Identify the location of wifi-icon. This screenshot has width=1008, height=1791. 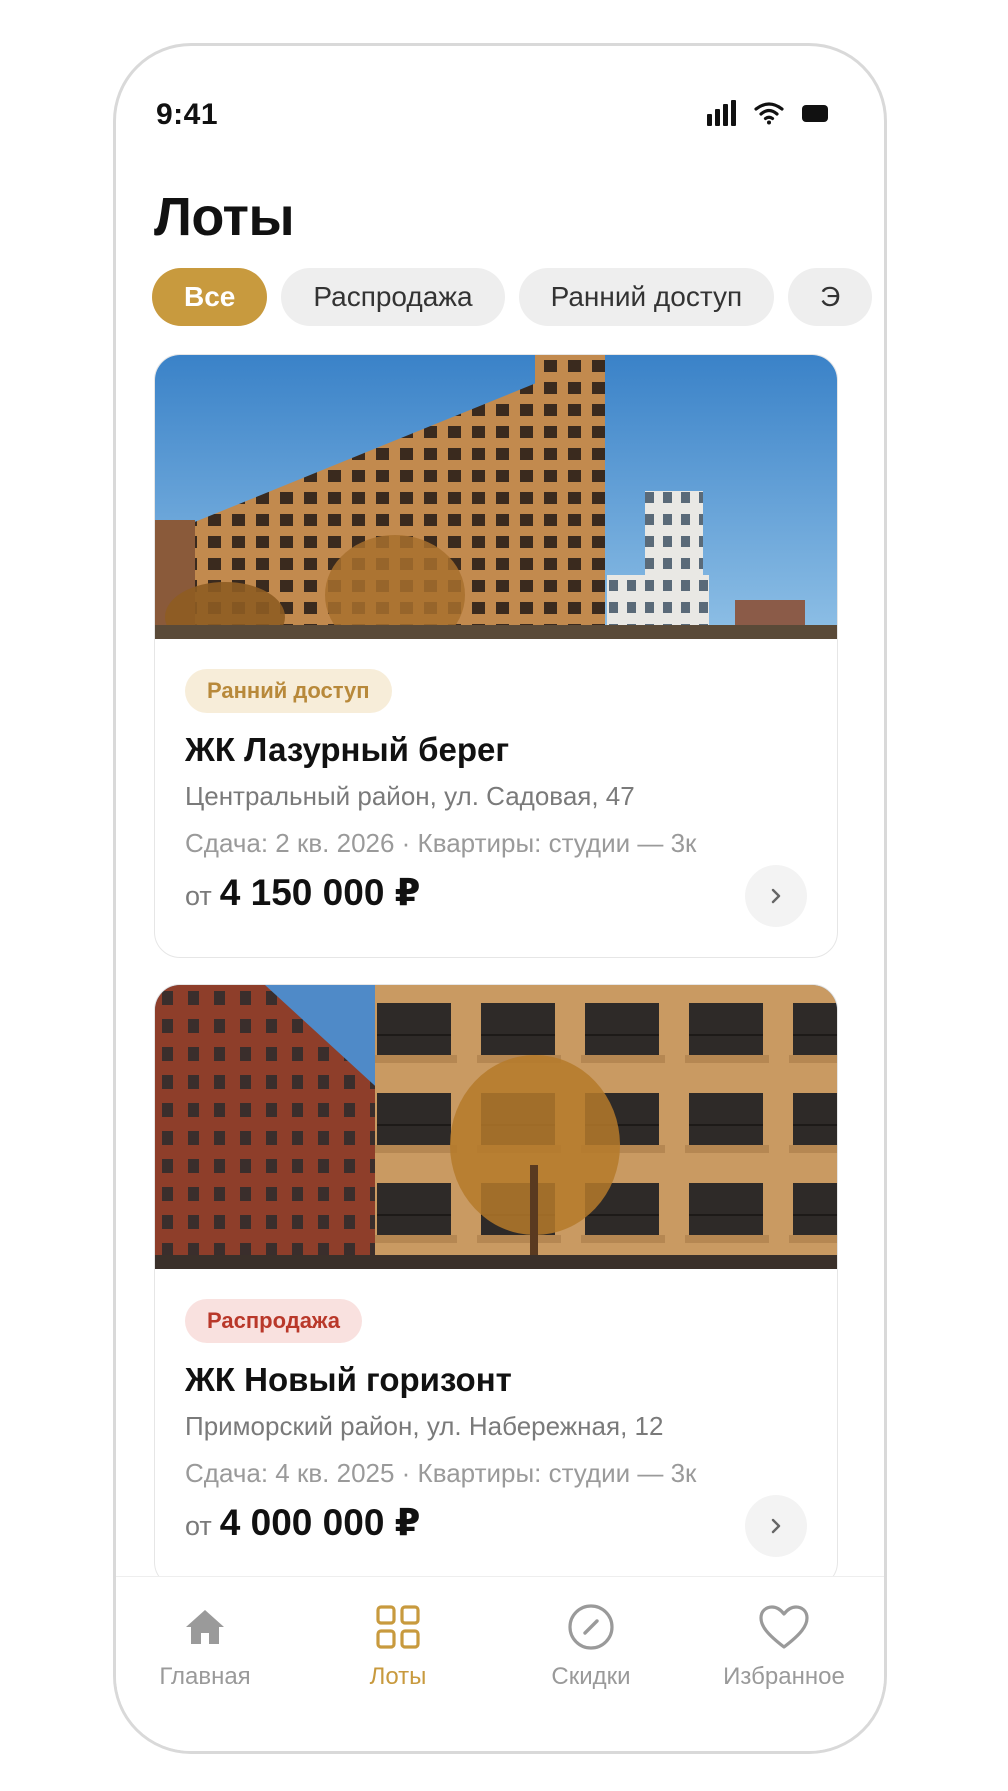
(769, 113).